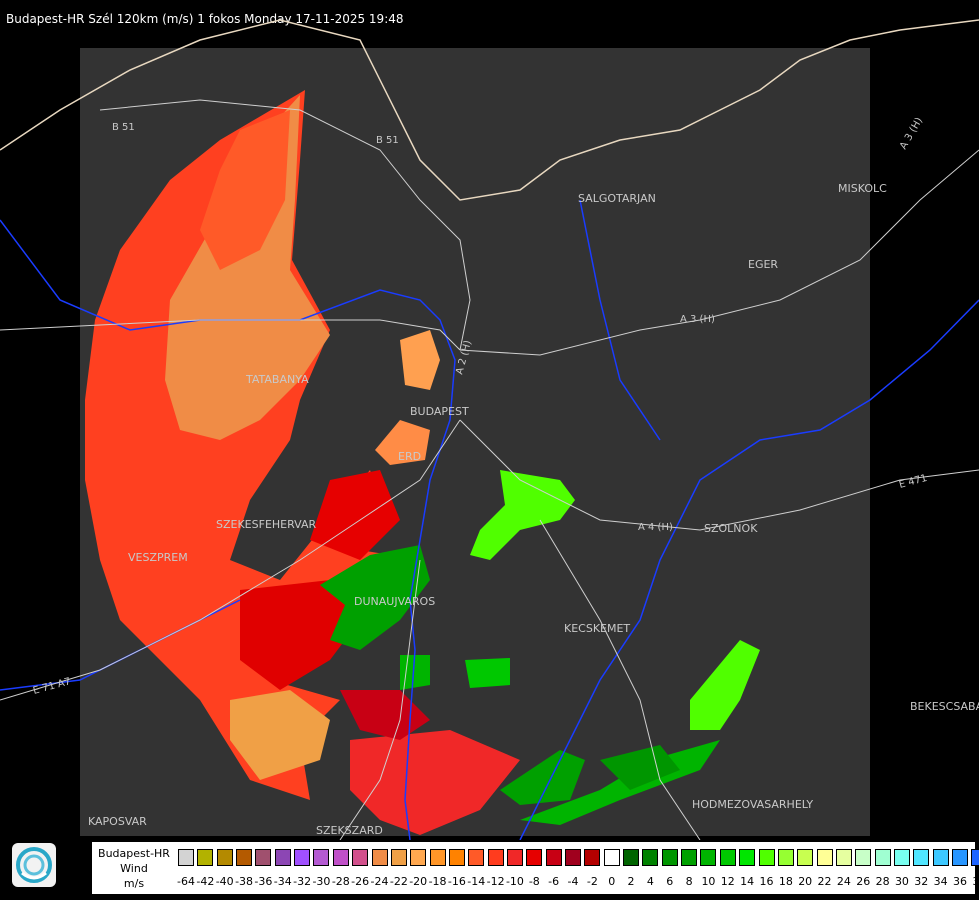 Image resolution: width=979 pixels, height=900 pixels. I want to click on legend-tick-label: -38, so click(244, 881).